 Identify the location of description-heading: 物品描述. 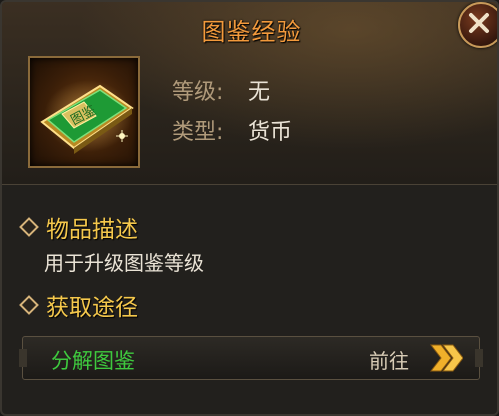
(92, 230).